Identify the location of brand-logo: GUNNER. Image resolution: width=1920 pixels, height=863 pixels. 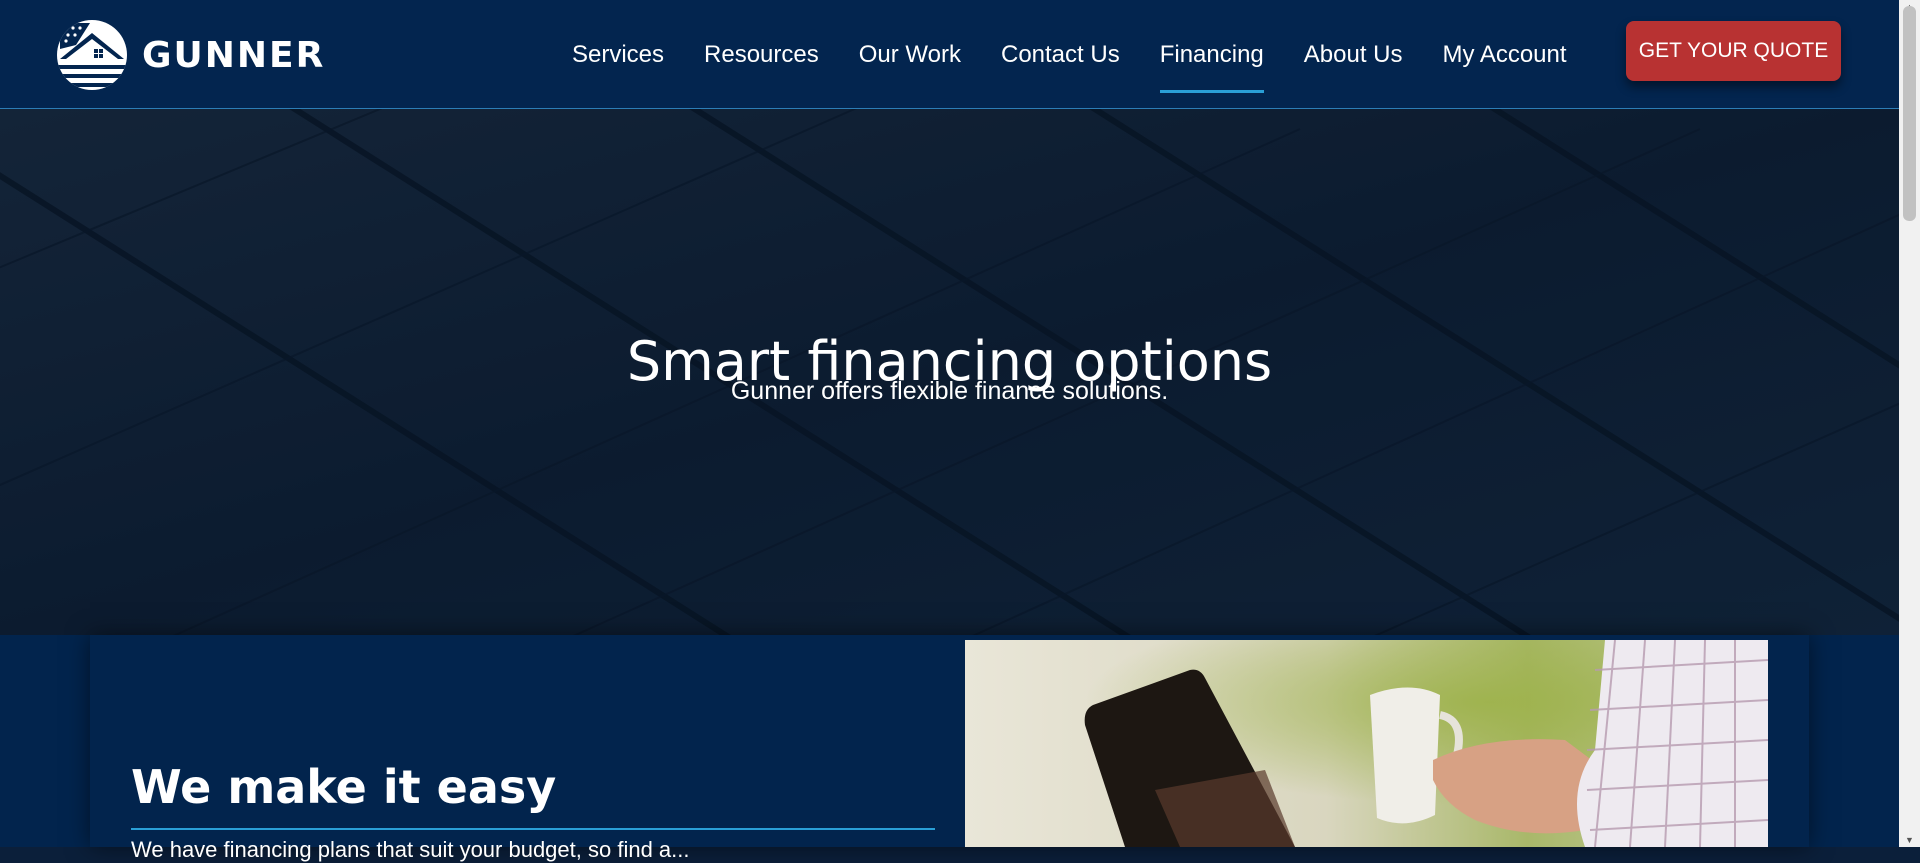
(190, 55).